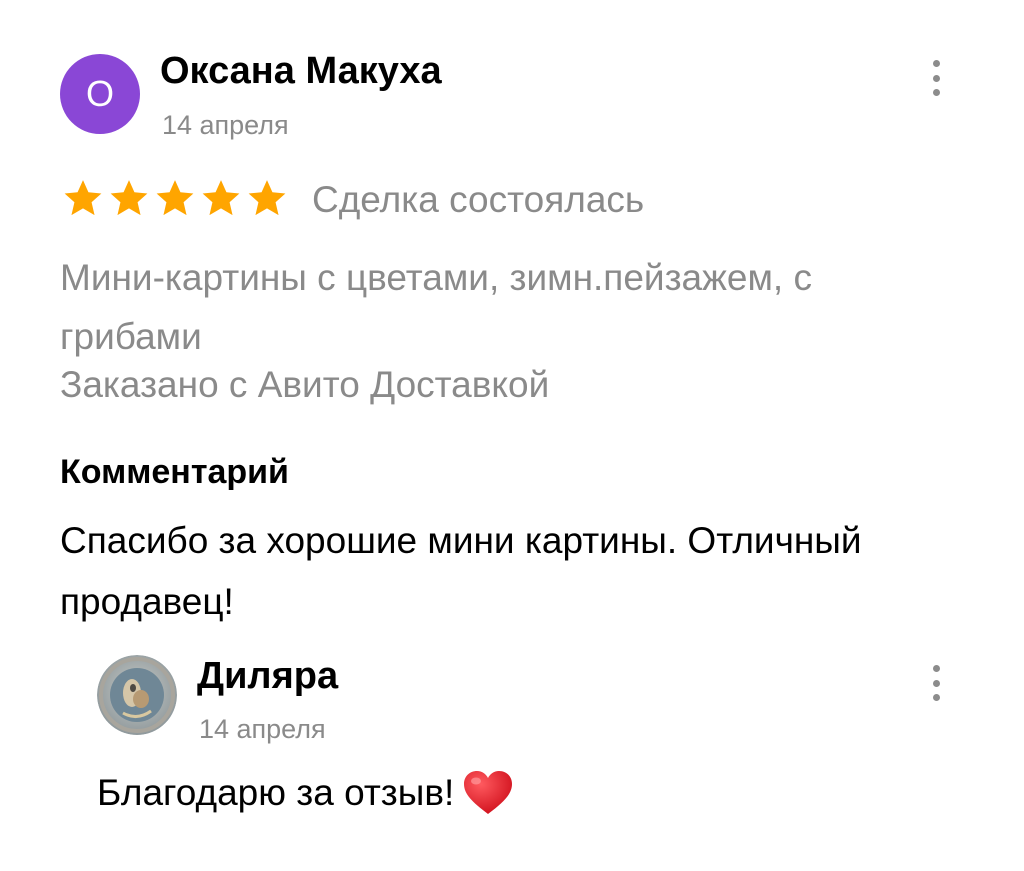 The height and width of the screenshot is (871, 1024). I want to click on delivery-info: Заказано с Авито Доставкой, so click(305, 384).